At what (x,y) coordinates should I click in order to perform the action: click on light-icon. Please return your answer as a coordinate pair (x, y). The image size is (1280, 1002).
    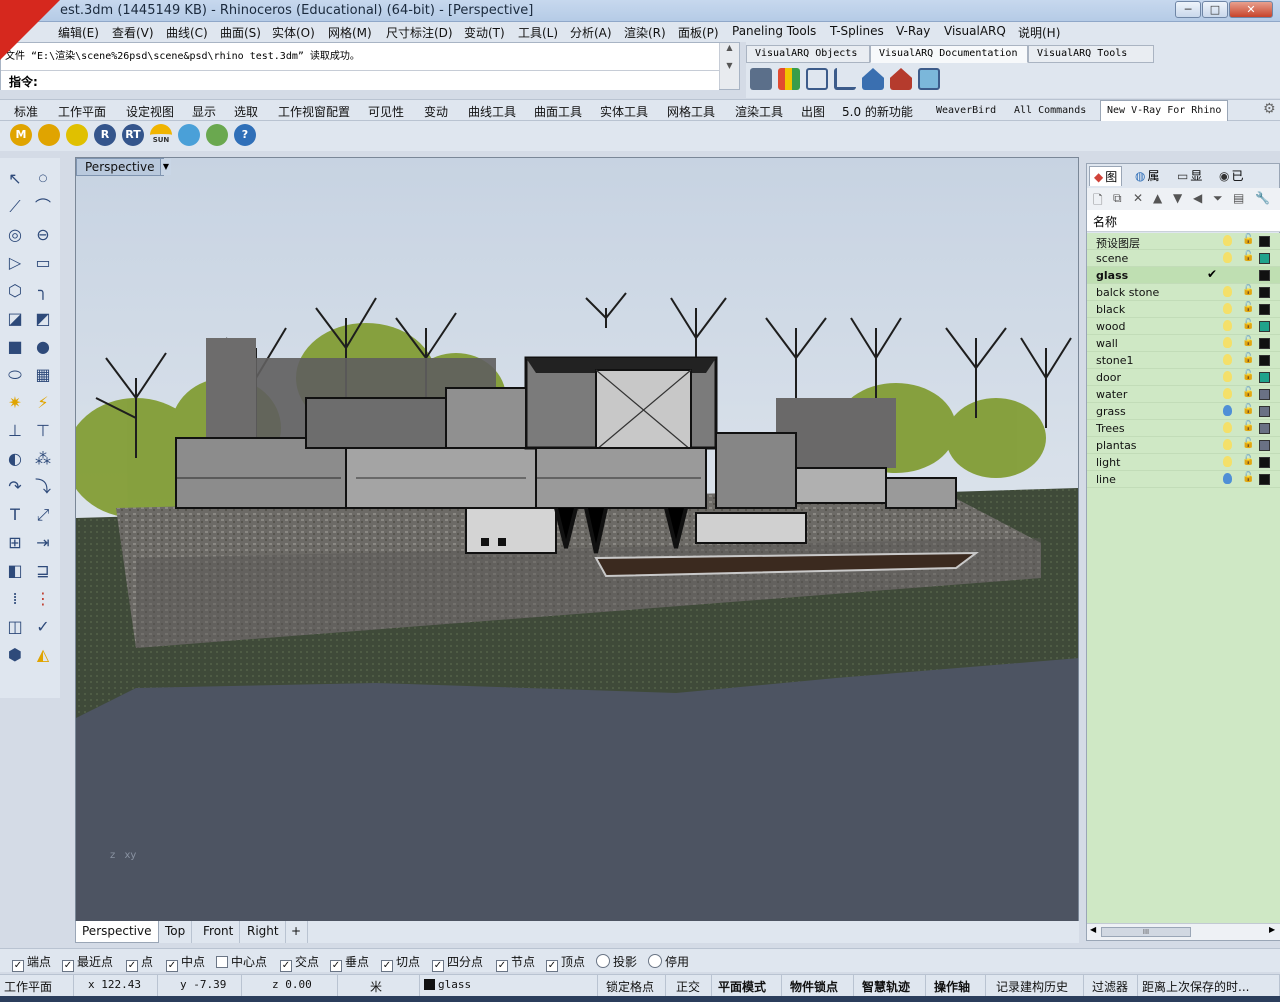
    Looking at the image, I should click on (189, 135).